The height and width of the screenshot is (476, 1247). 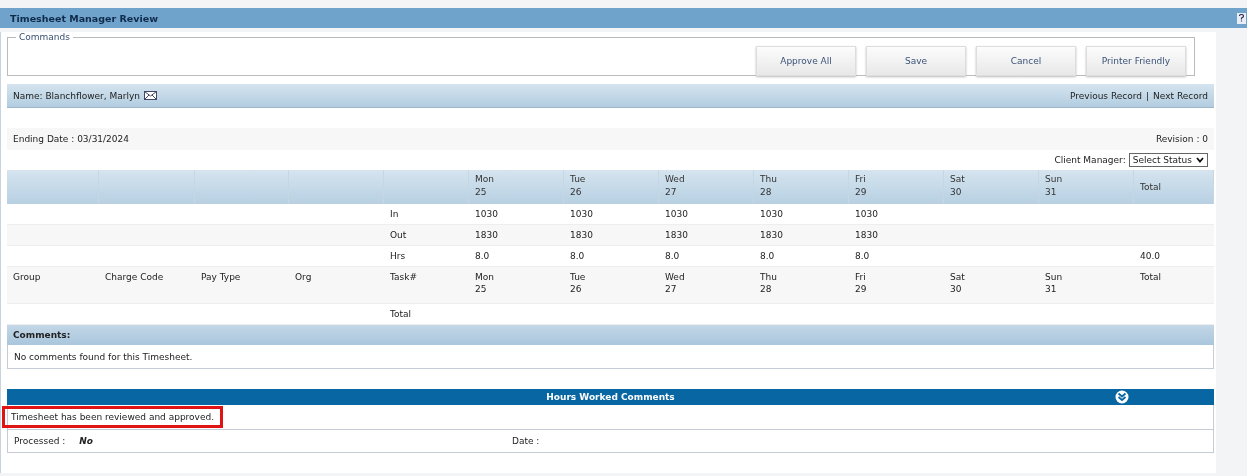 What do you see at coordinates (768, 186) in the screenshot?
I see `day-header: Thu 28` at bounding box center [768, 186].